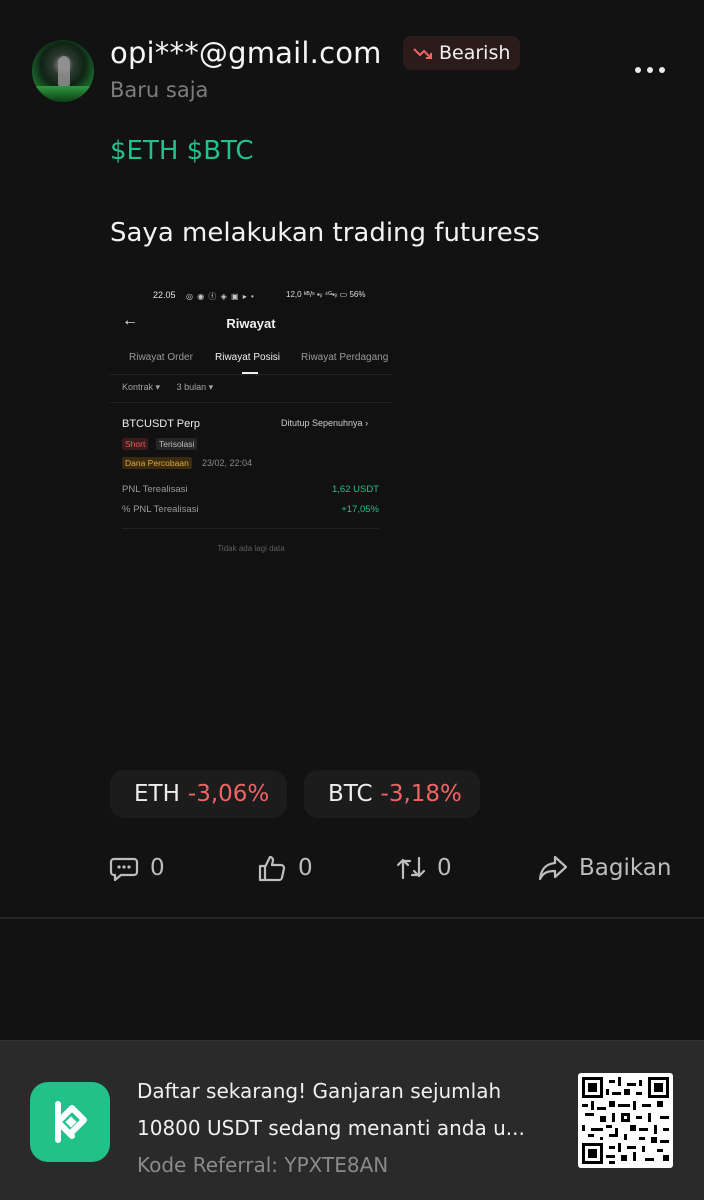  Describe the element at coordinates (352, 868) in the screenshot. I see `action-bar: 0 0 0 Bagikan` at that location.